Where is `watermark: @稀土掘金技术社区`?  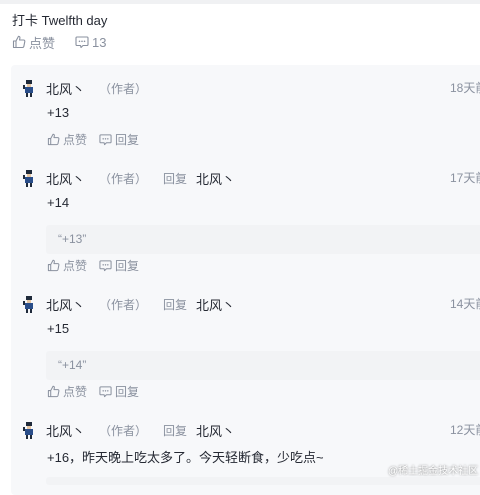
watermark: @稀土掘金技术社区 is located at coordinates (433, 471).